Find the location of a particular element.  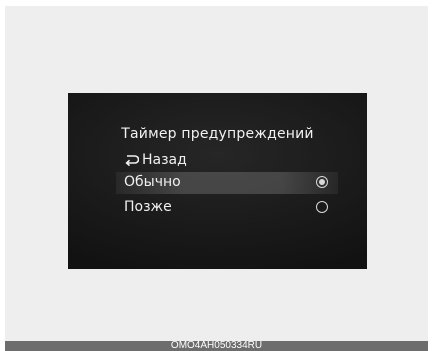

menu-title: Таймер предупреждений is located at coordinates (217, 134).